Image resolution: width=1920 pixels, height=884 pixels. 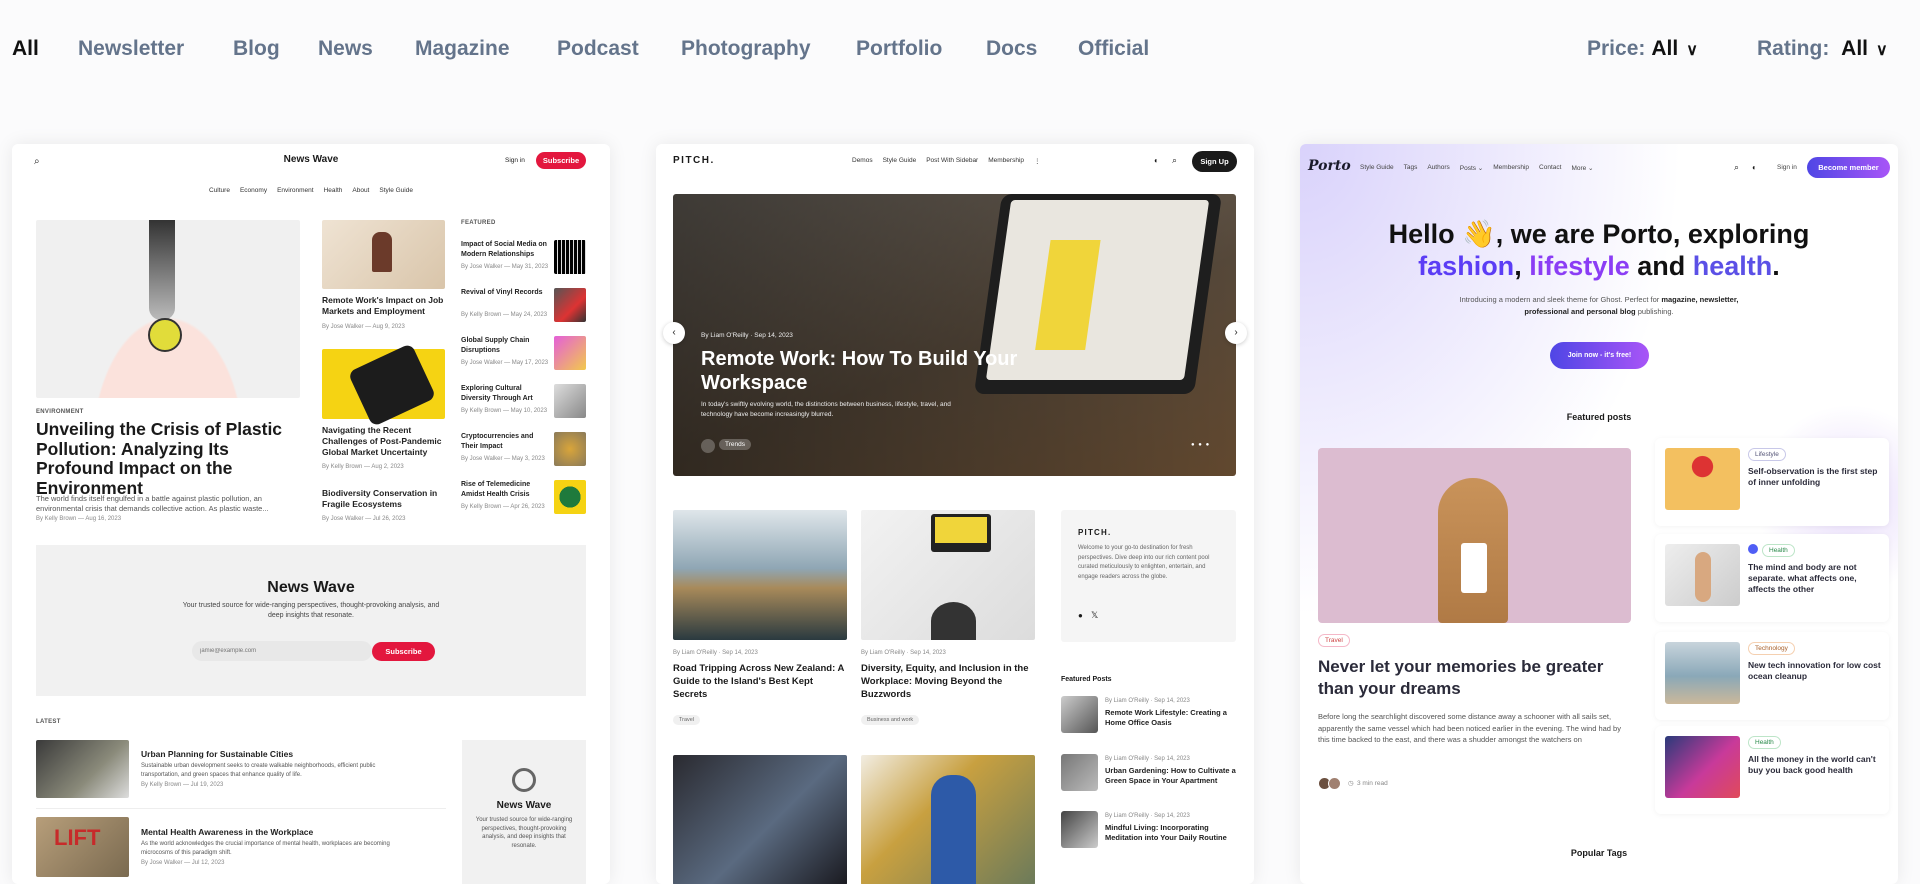 I want to click on author-avatar, so click(x=1334, y=783).